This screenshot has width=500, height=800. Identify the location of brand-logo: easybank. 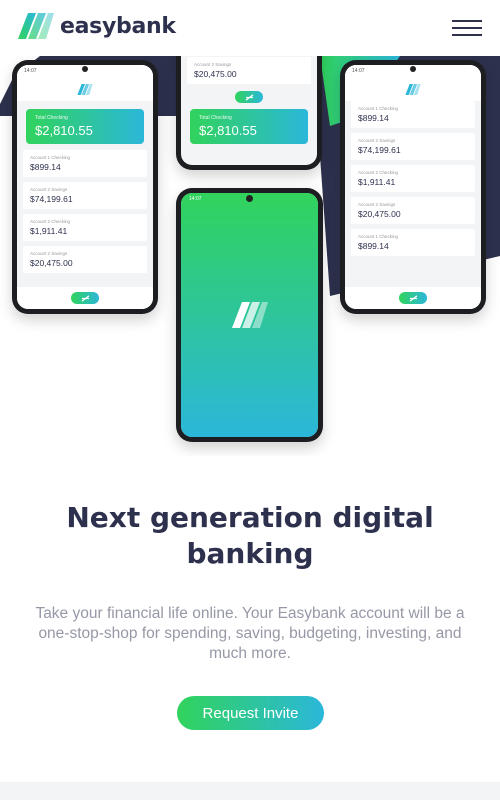
(97, 26).